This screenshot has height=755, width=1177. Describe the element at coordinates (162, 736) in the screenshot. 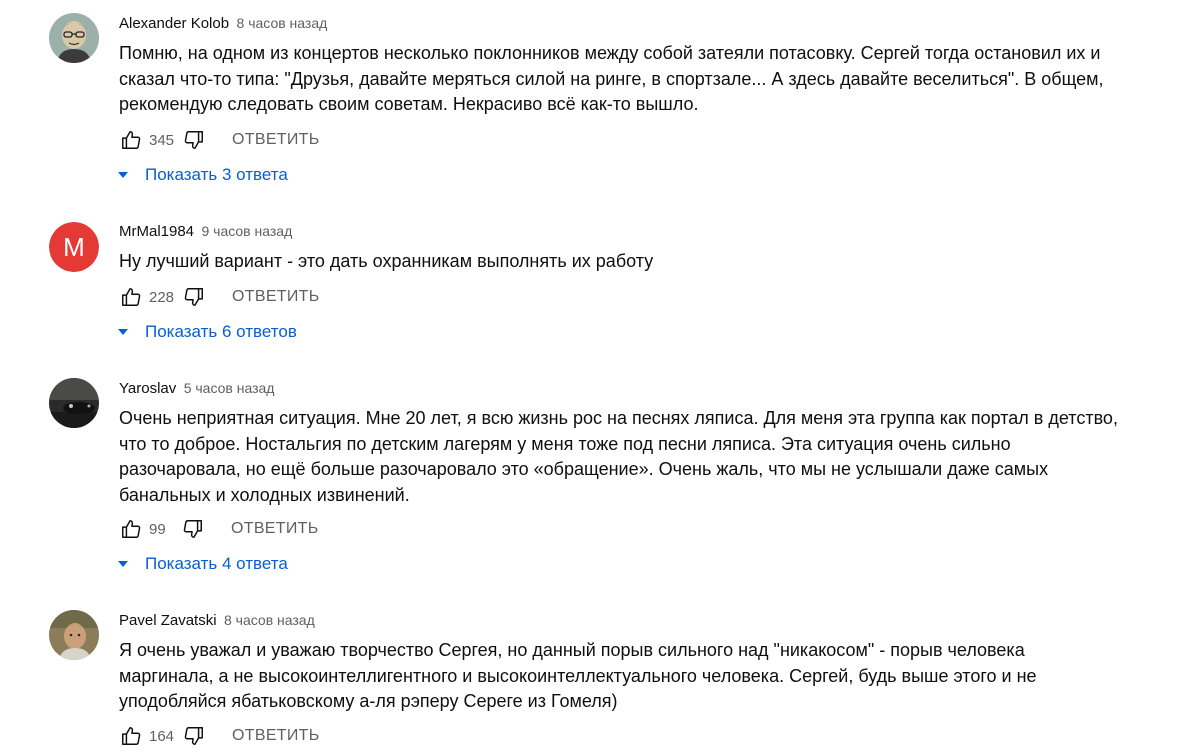

I see `like-count: 164` at that location.